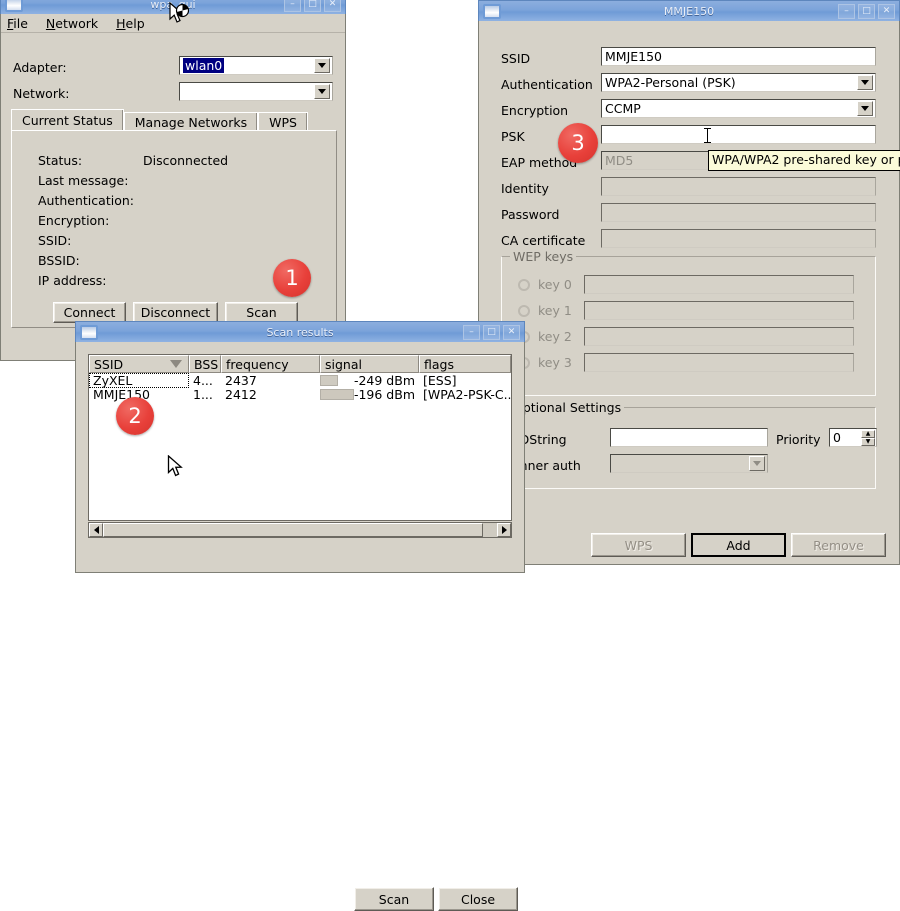 This screenshot has height=911, width=900. Describe the element at coordinates (179, 12) in the screenshot. I see `mouse-cursor-busy` at that location.